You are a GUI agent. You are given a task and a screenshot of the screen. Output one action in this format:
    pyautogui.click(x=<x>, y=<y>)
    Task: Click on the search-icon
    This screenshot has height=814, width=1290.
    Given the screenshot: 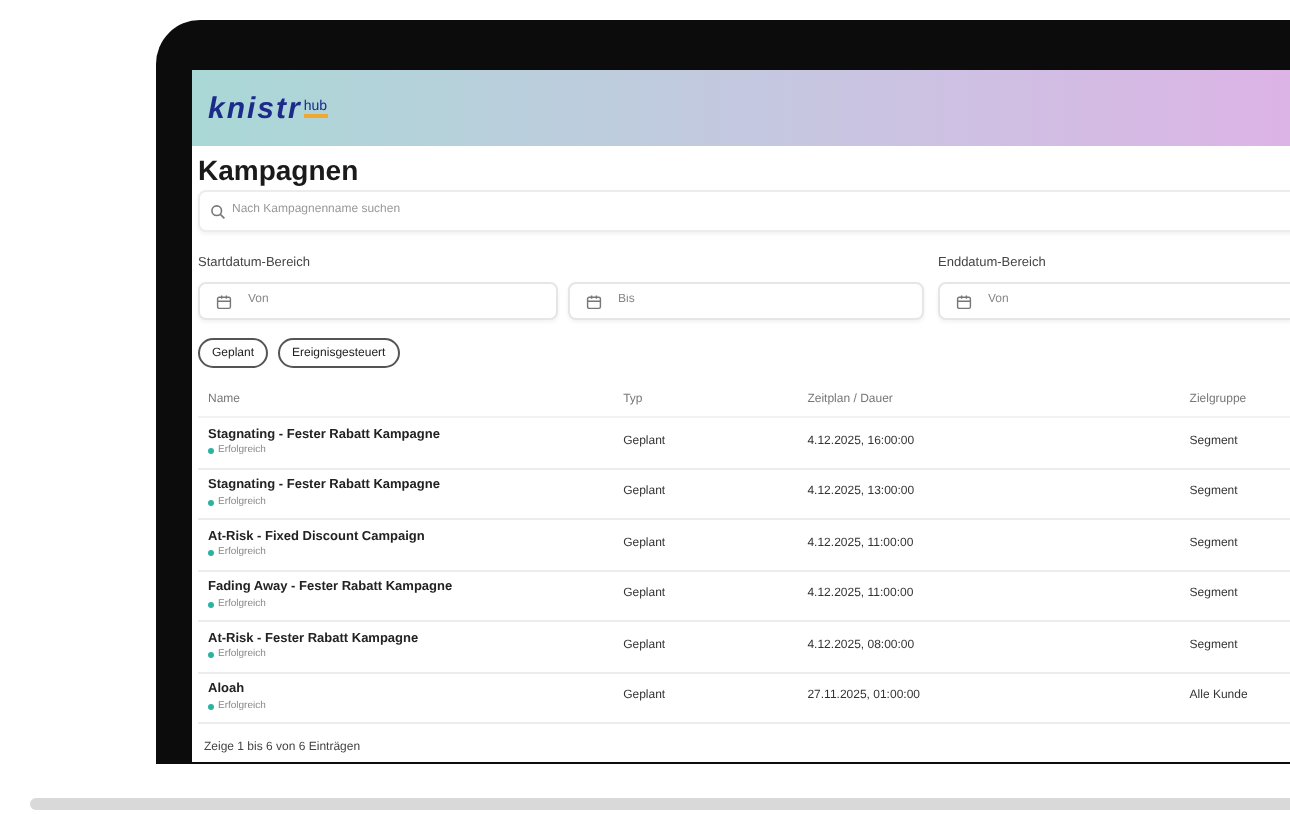 What is the action you would take?
    pyautogui.click(x=218, y=211)
    